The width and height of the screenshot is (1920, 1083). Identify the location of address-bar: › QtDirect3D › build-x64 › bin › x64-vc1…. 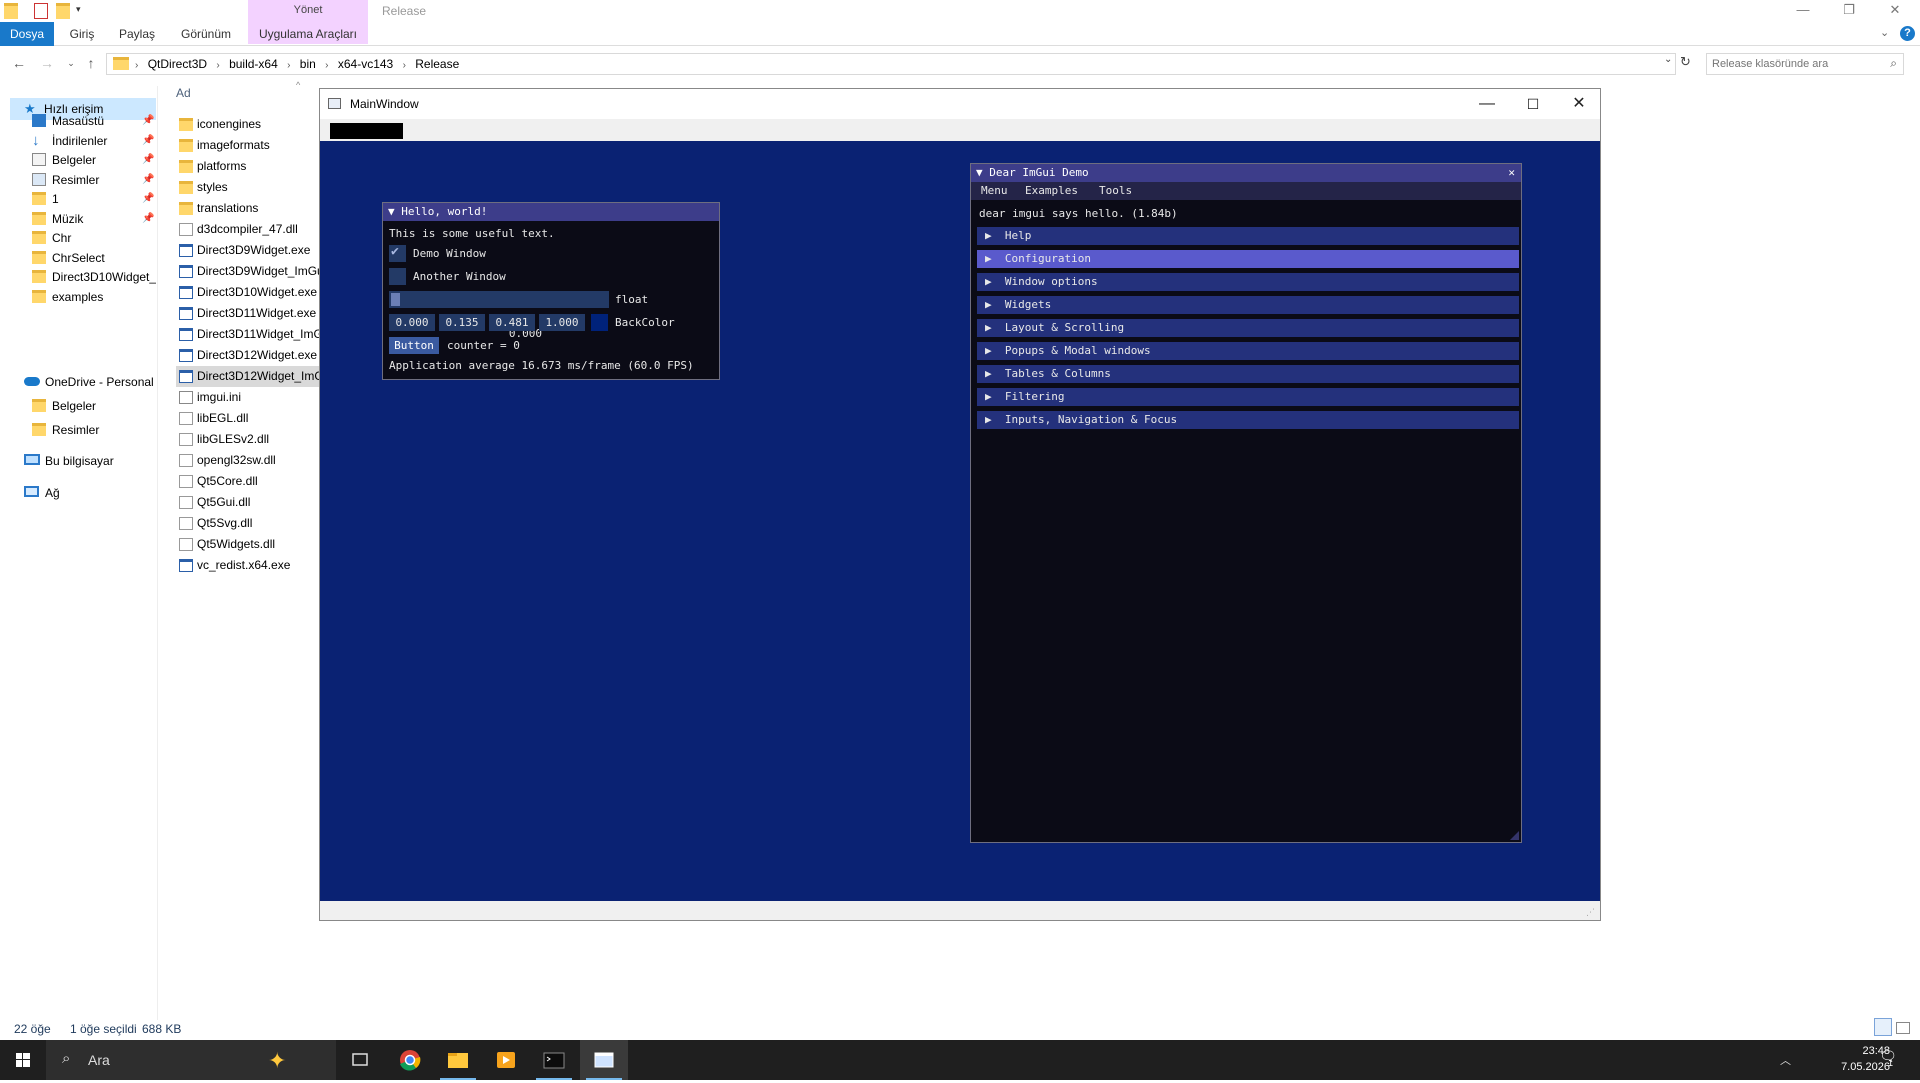
(891, 64).